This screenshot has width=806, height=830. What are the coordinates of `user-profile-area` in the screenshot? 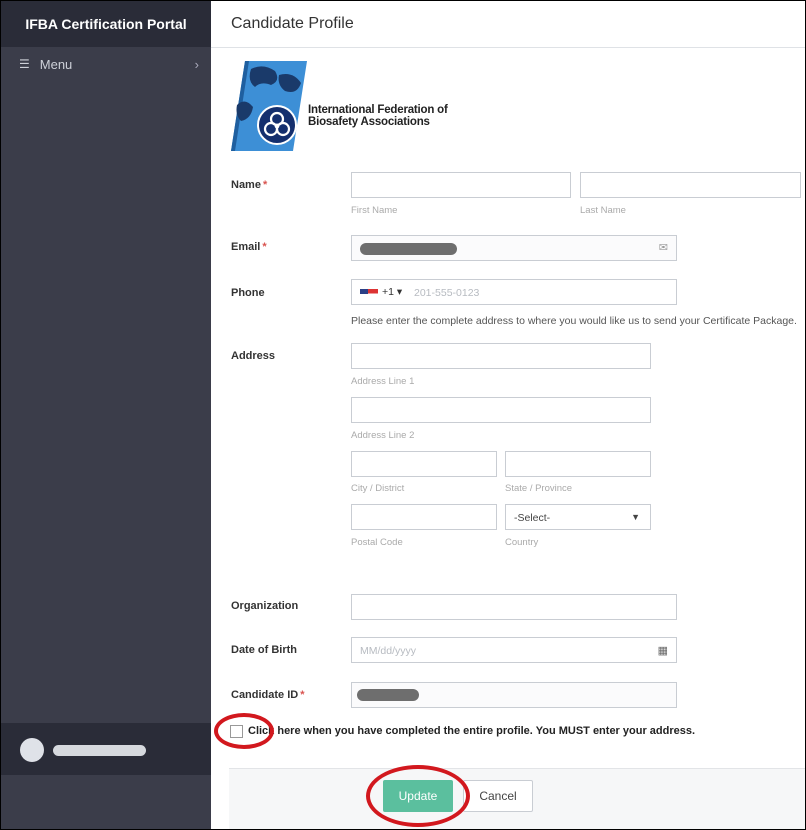 It's located at (106, 749).